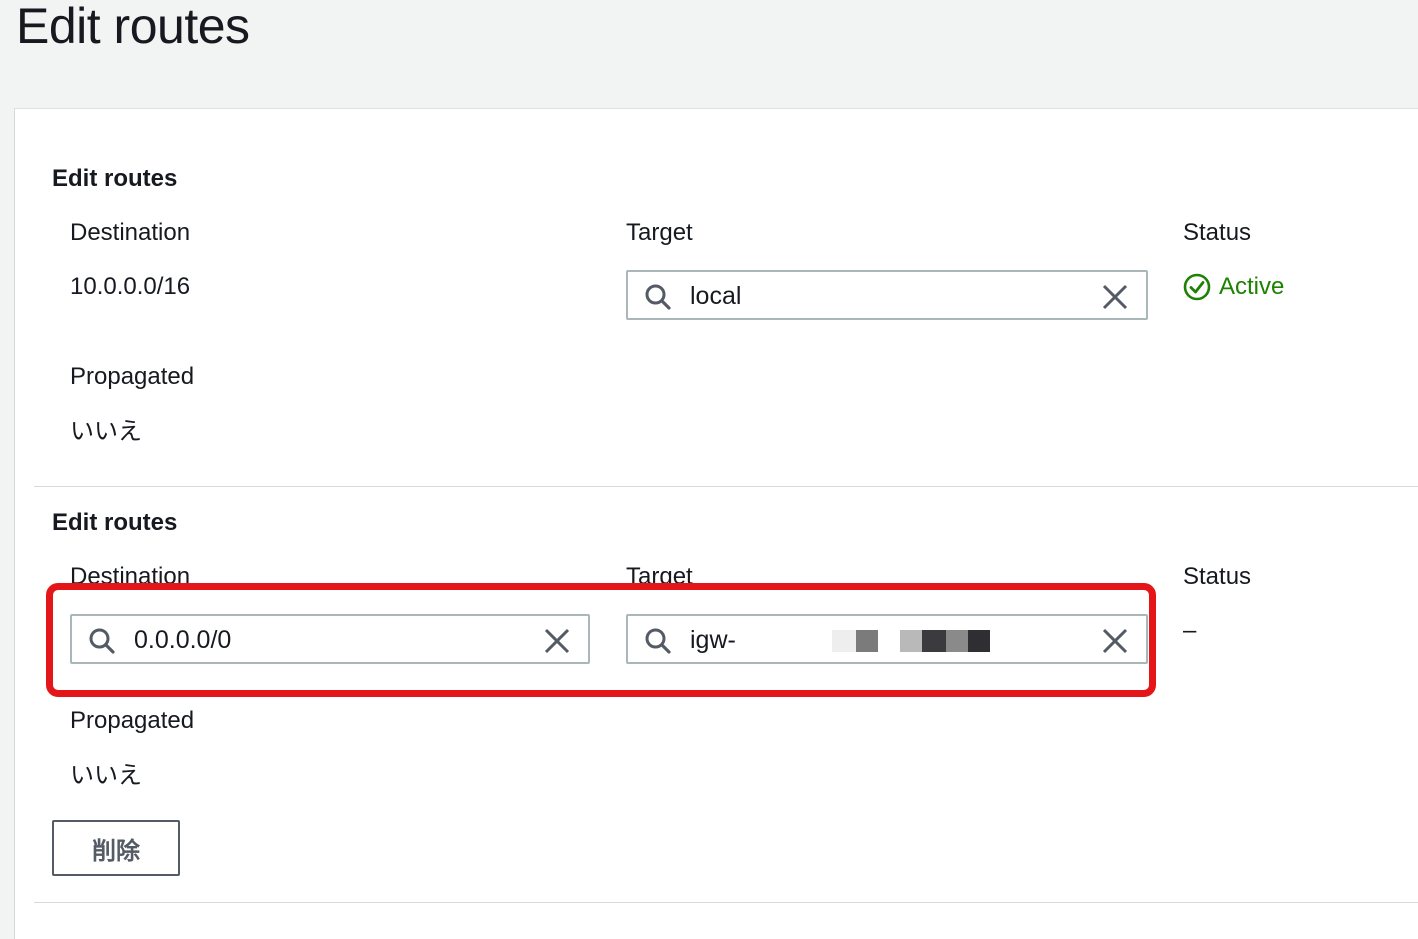  I want to click on search-icon, so click(658, 297).